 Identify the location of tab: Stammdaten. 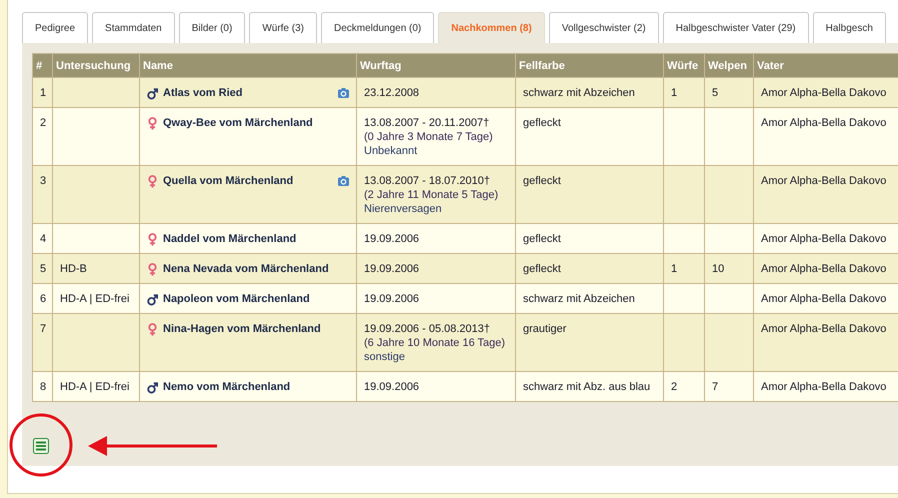
(133, 27).